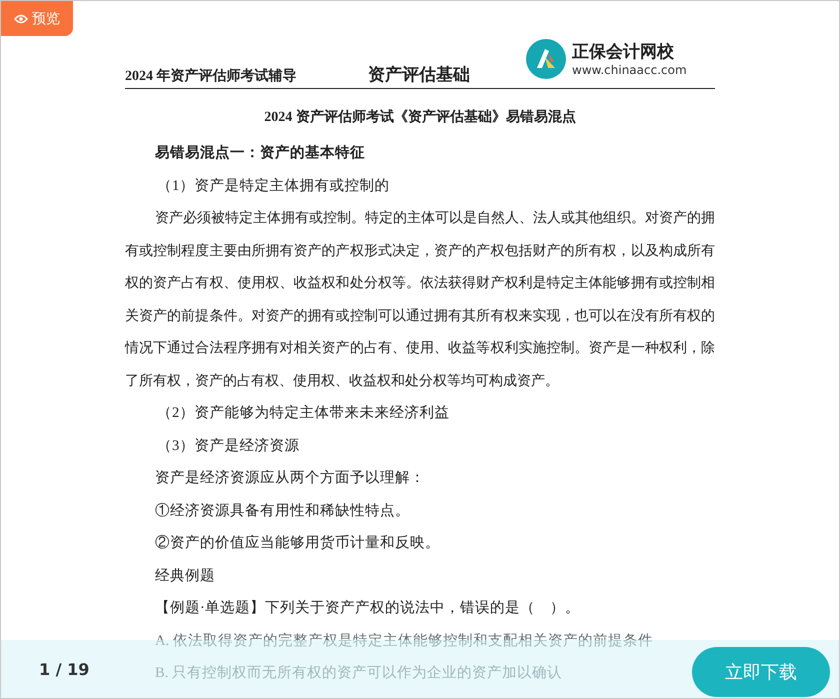 The height and width of the screenshot is (699, 840). What do you see at coordinates (282, 511) in the screenshot?
I see `body-line: ①经济资源具备有用性和稀缺性特点。` at bounding box center [282, 511].